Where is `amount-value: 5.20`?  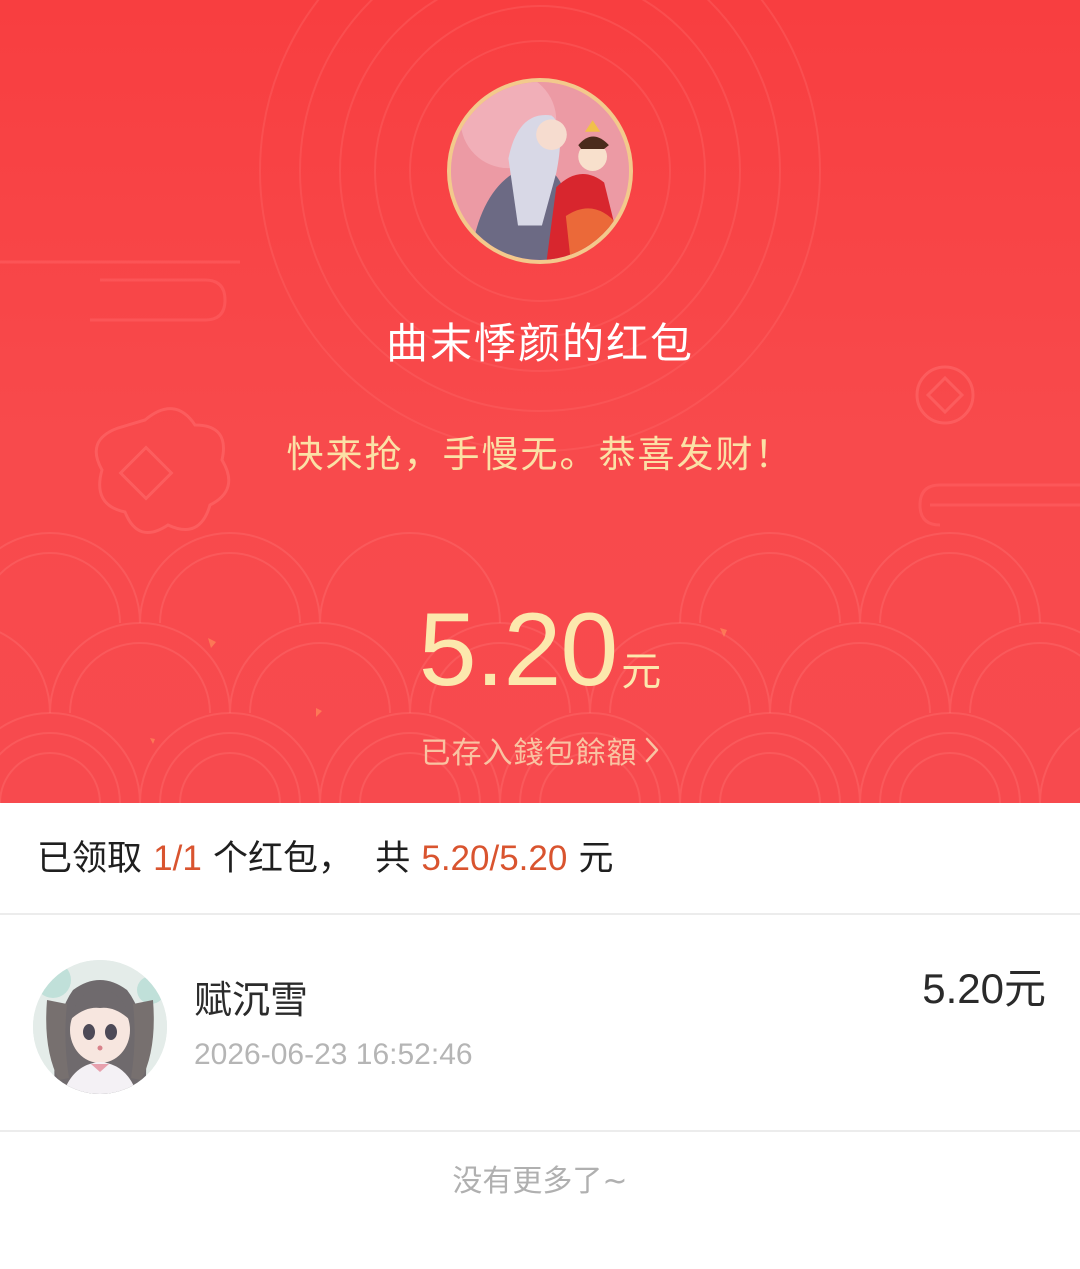
amount-value: 5.20 is located at coordinates (518, 650).